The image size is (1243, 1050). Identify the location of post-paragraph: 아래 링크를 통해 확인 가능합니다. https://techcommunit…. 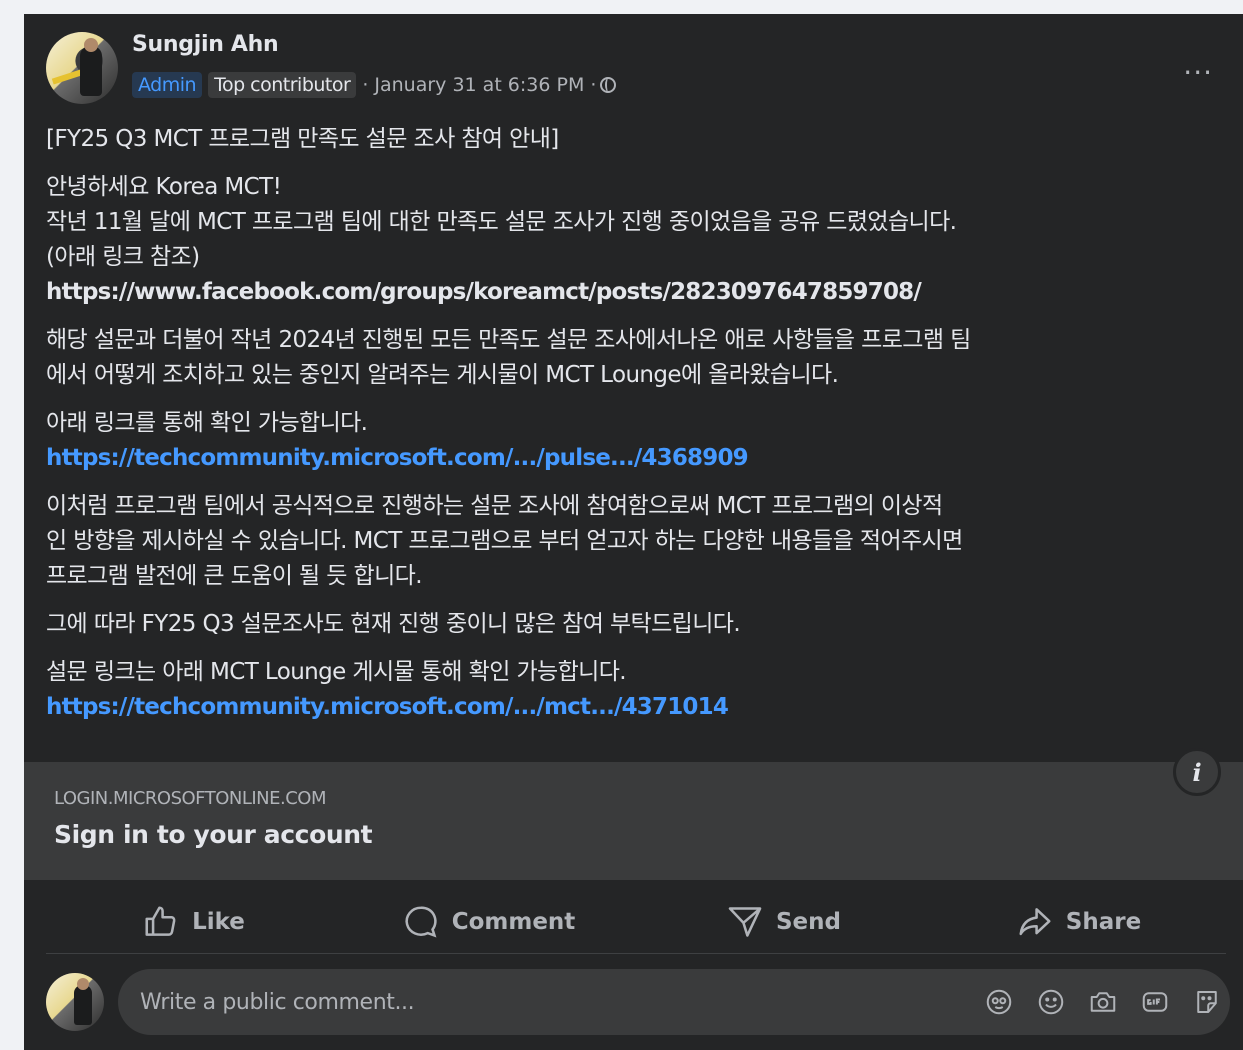
(641, 441).